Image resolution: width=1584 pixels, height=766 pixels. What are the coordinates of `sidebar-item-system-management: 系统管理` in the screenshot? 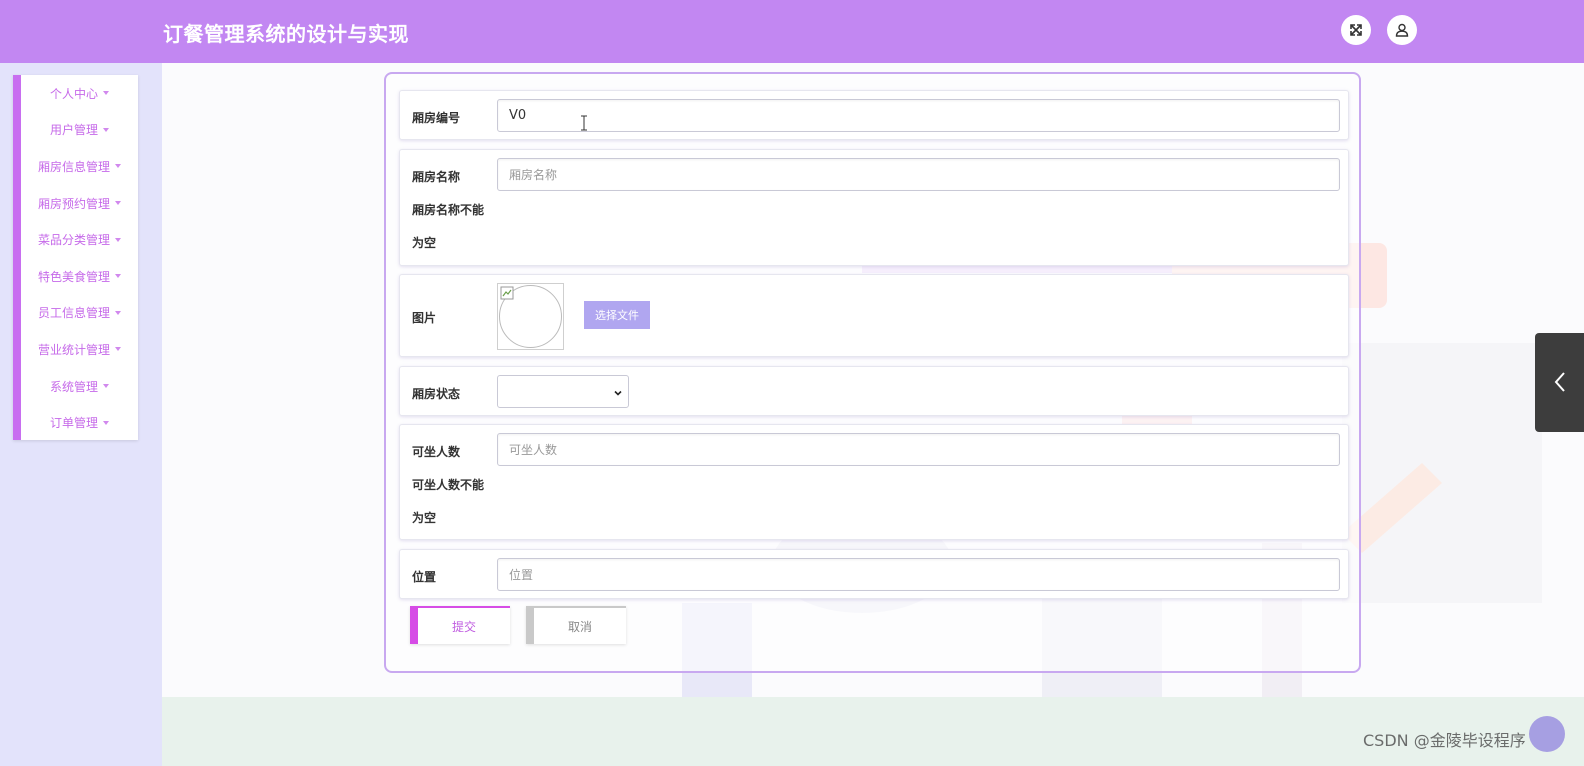 It's located at (79, 386).